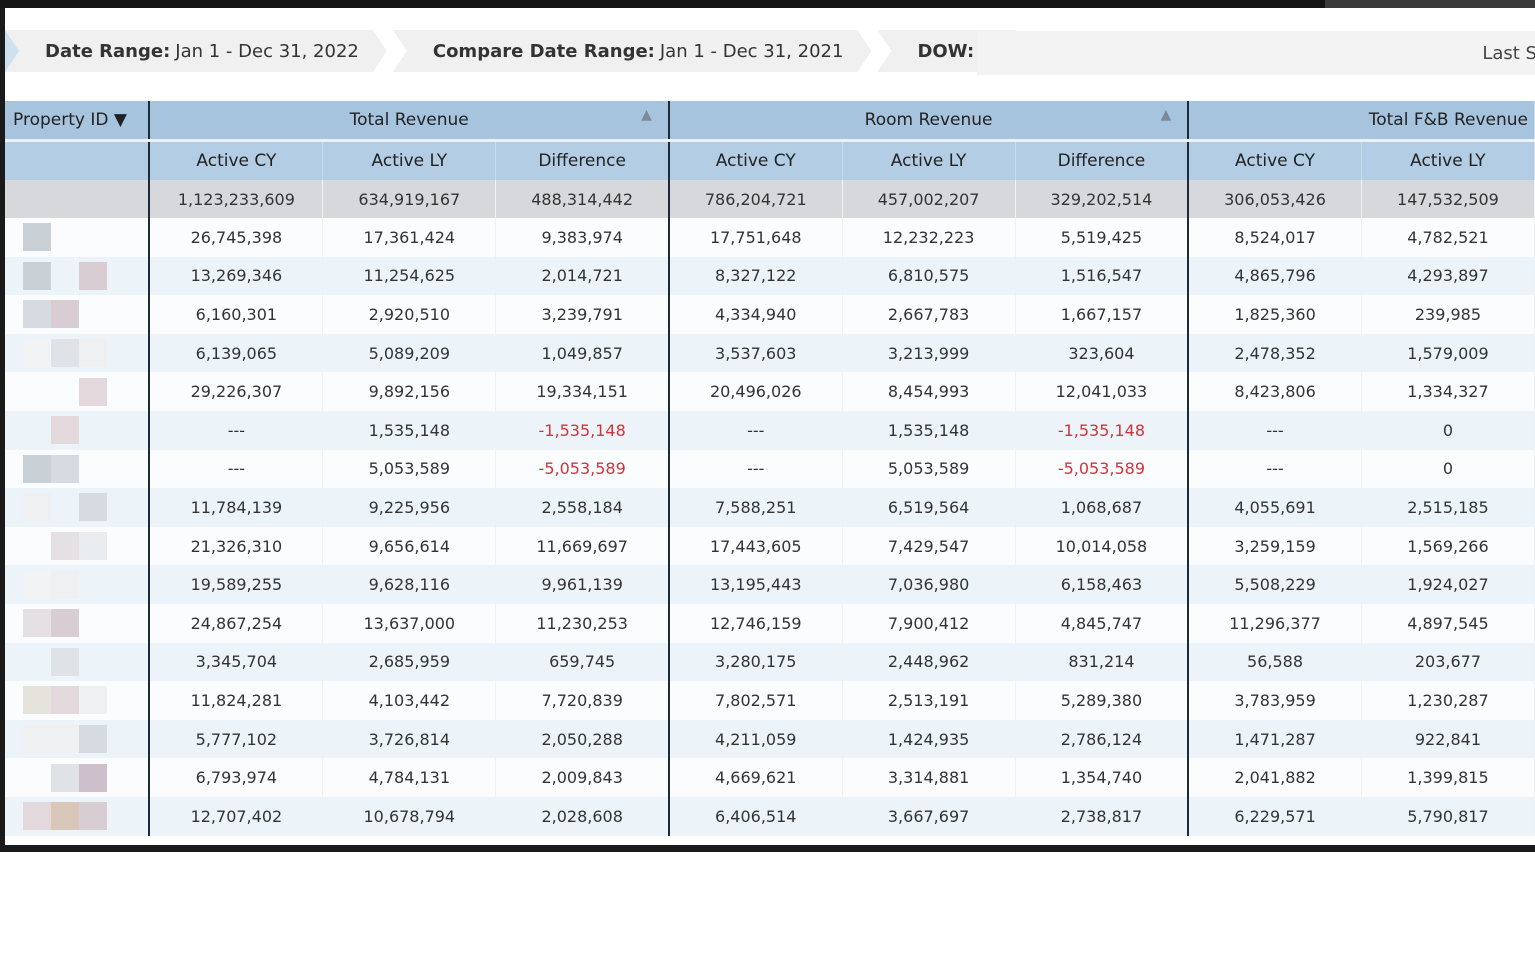 The height and width of the screenshot is (960, 1535). I want to click on property-id-header: Property ID ▼, so click(78, 121).